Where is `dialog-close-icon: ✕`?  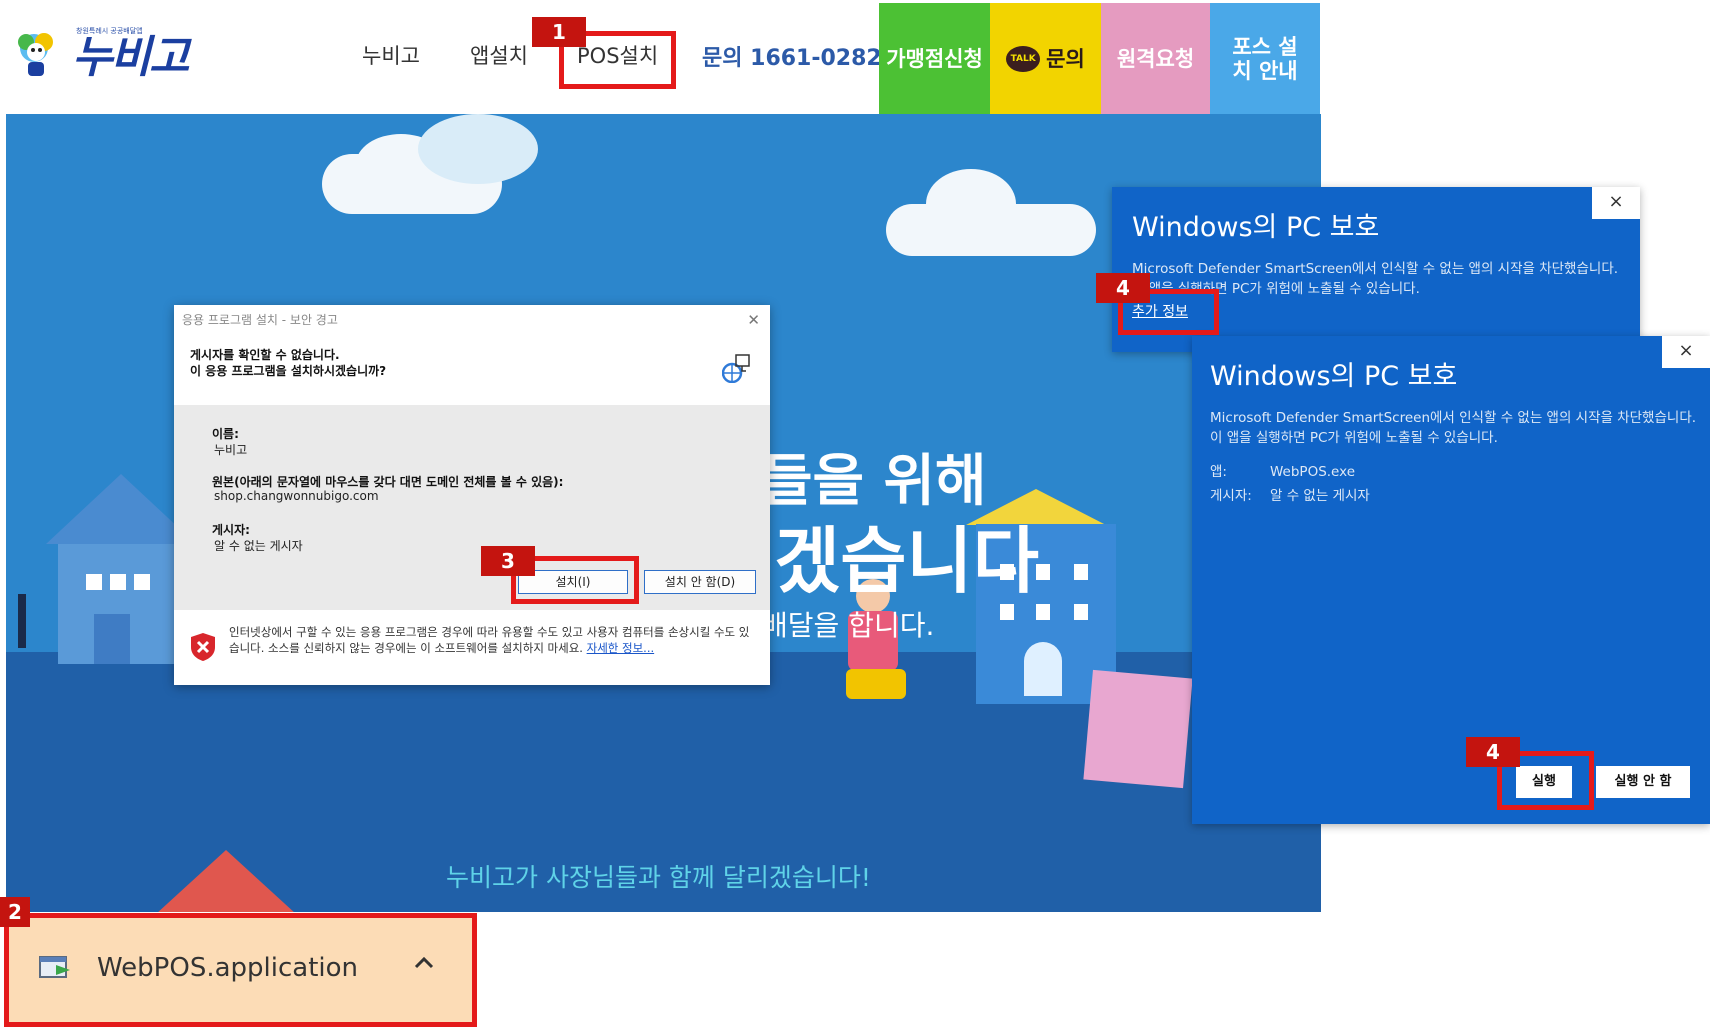 dialog-close-icon: ✕ is located at coordinates (753, 320).